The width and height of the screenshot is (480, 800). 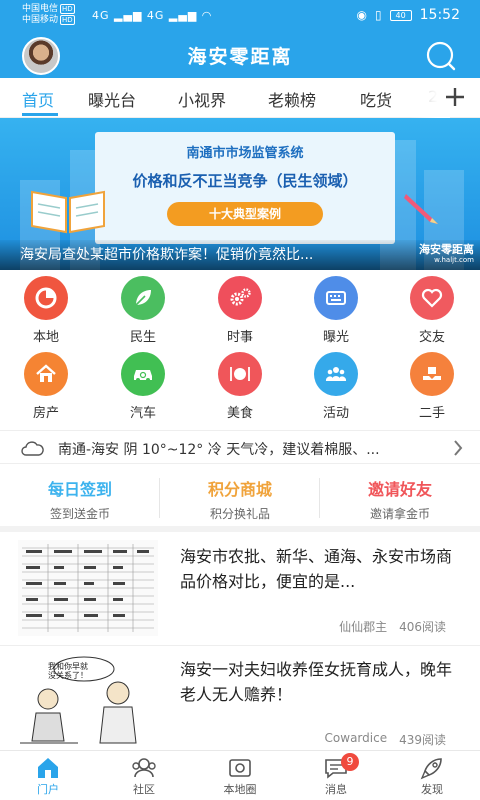 I want to click on category-expose: 曝光, so click(x=336, y=310).